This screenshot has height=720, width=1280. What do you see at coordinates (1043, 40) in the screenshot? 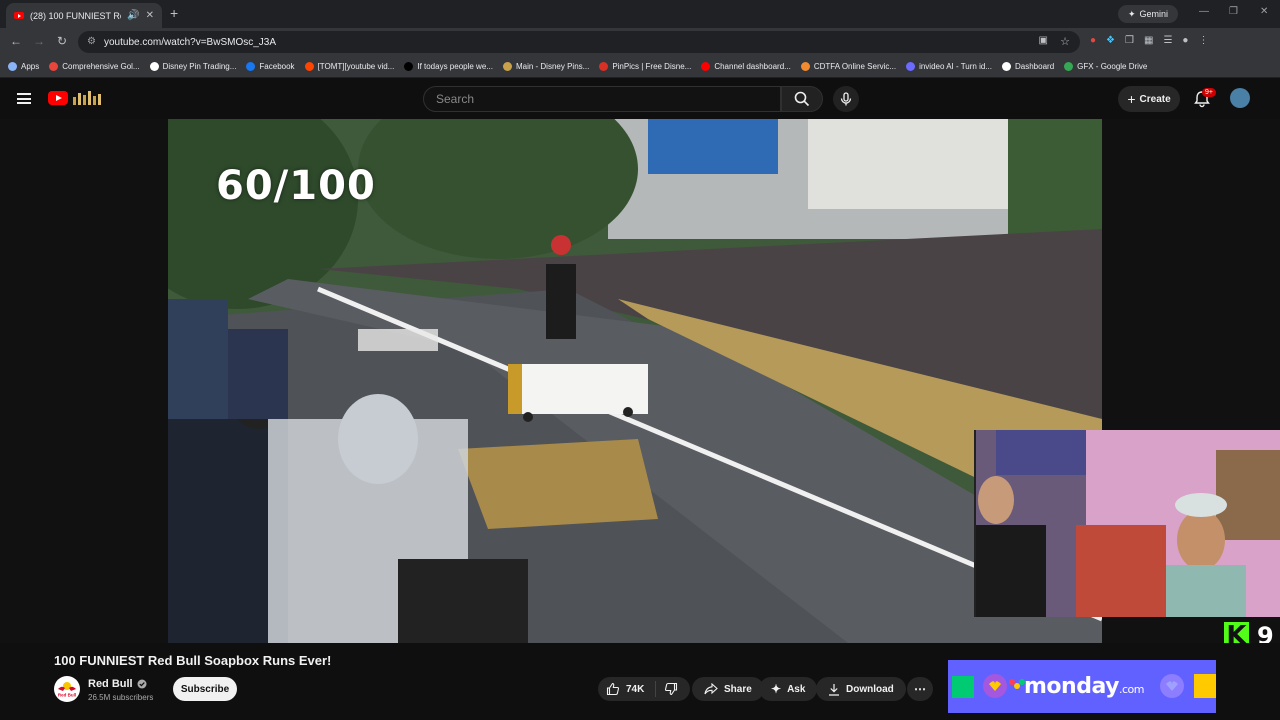
I see `install-icon: ▣` at bounding box center [1043, 40].